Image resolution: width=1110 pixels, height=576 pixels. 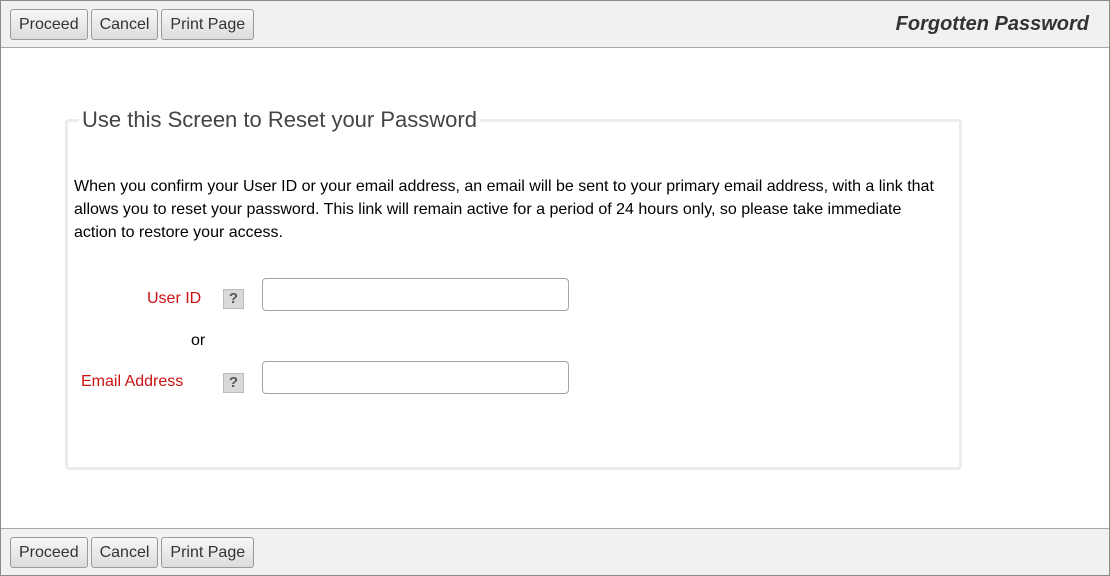 What do you see at coordinates (132, 381) in the screenshot?
I see `email-address-label: Email Address` at bounding box center [132, 381].